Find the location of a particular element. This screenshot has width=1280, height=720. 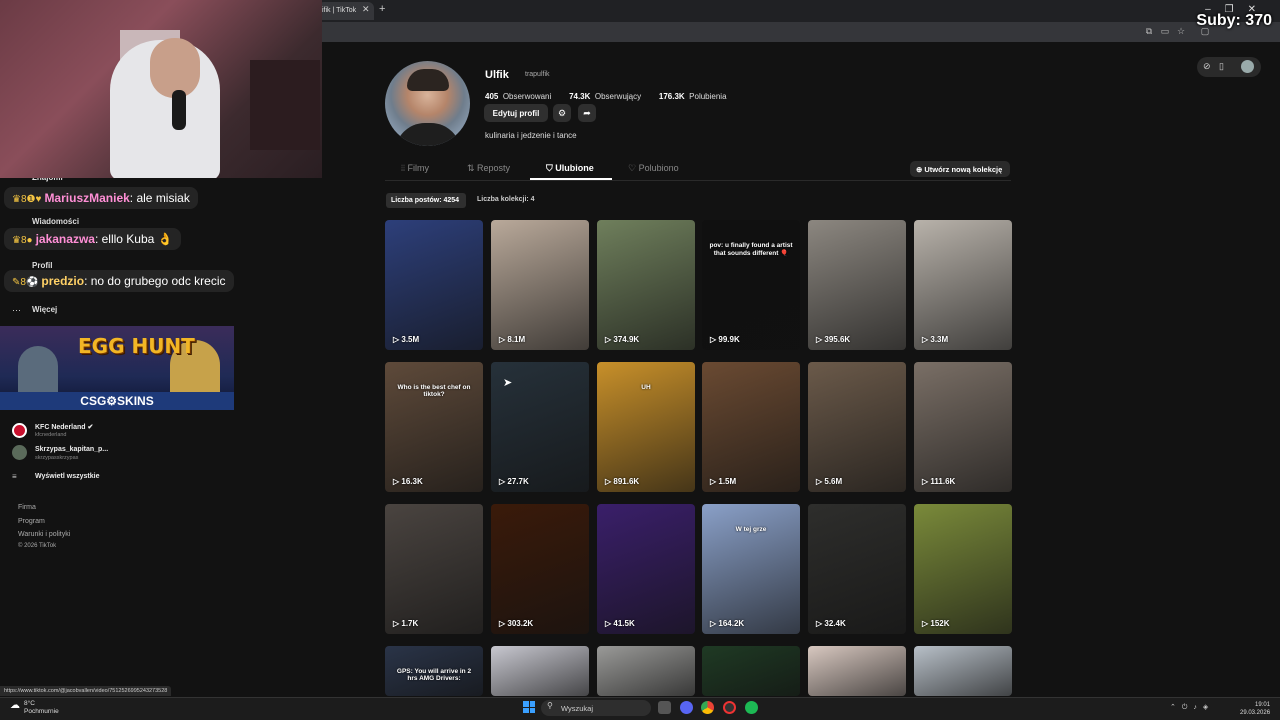

compass-icon: ⊘ is located at coordinates (1207, 66).